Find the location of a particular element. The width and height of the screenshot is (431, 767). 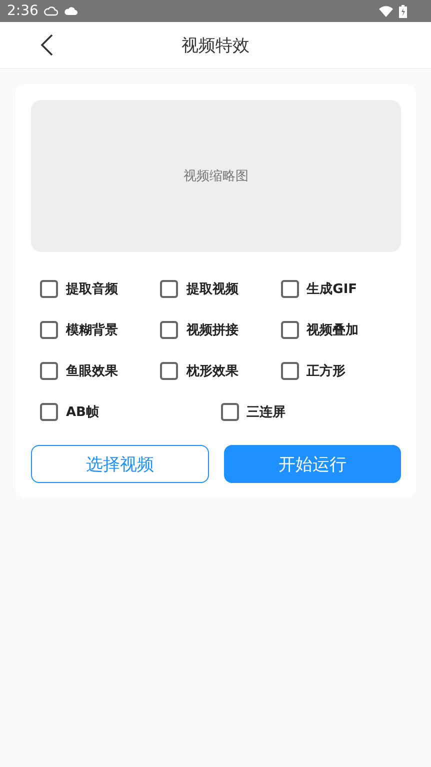

option-label: 鱼眼效果 is located at coordinates (92, 371).